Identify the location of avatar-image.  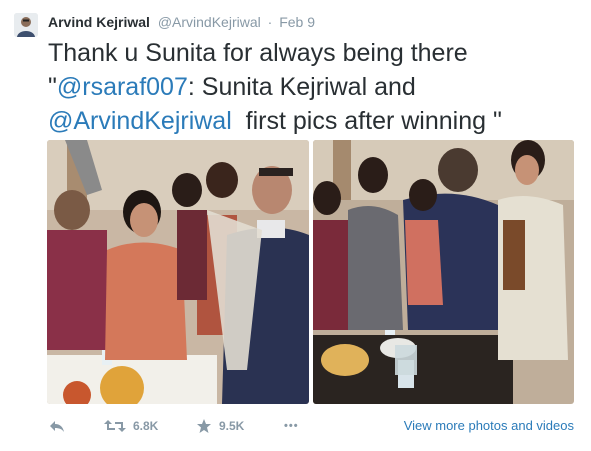
(26, 25).